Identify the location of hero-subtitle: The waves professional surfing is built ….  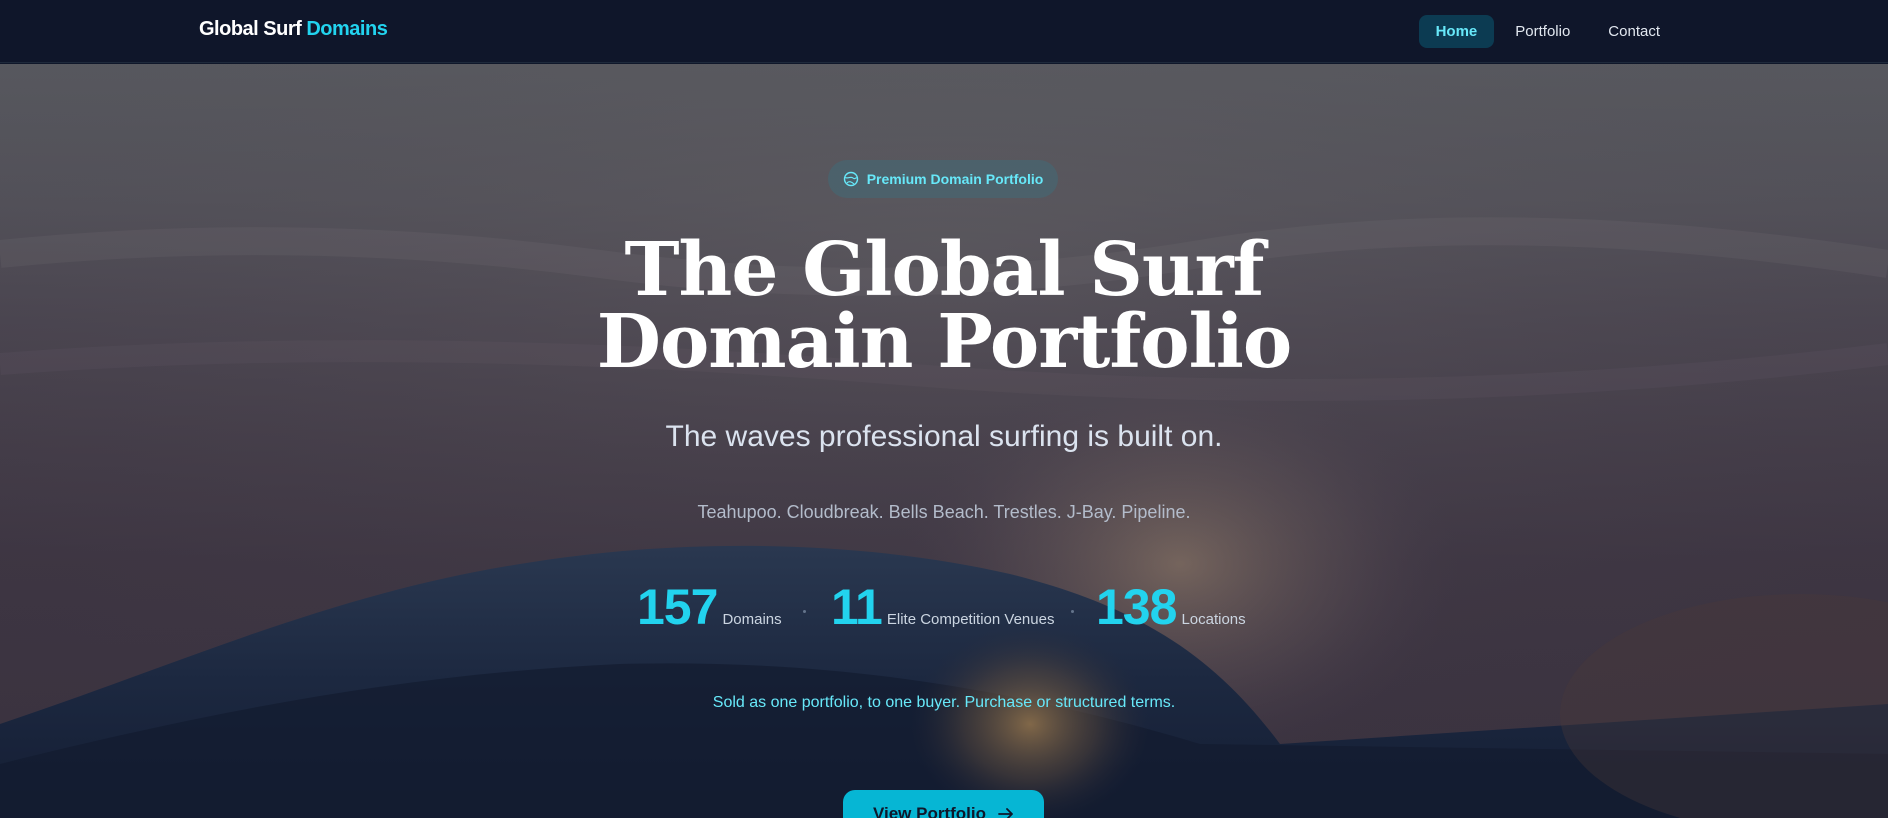
(944, 436).